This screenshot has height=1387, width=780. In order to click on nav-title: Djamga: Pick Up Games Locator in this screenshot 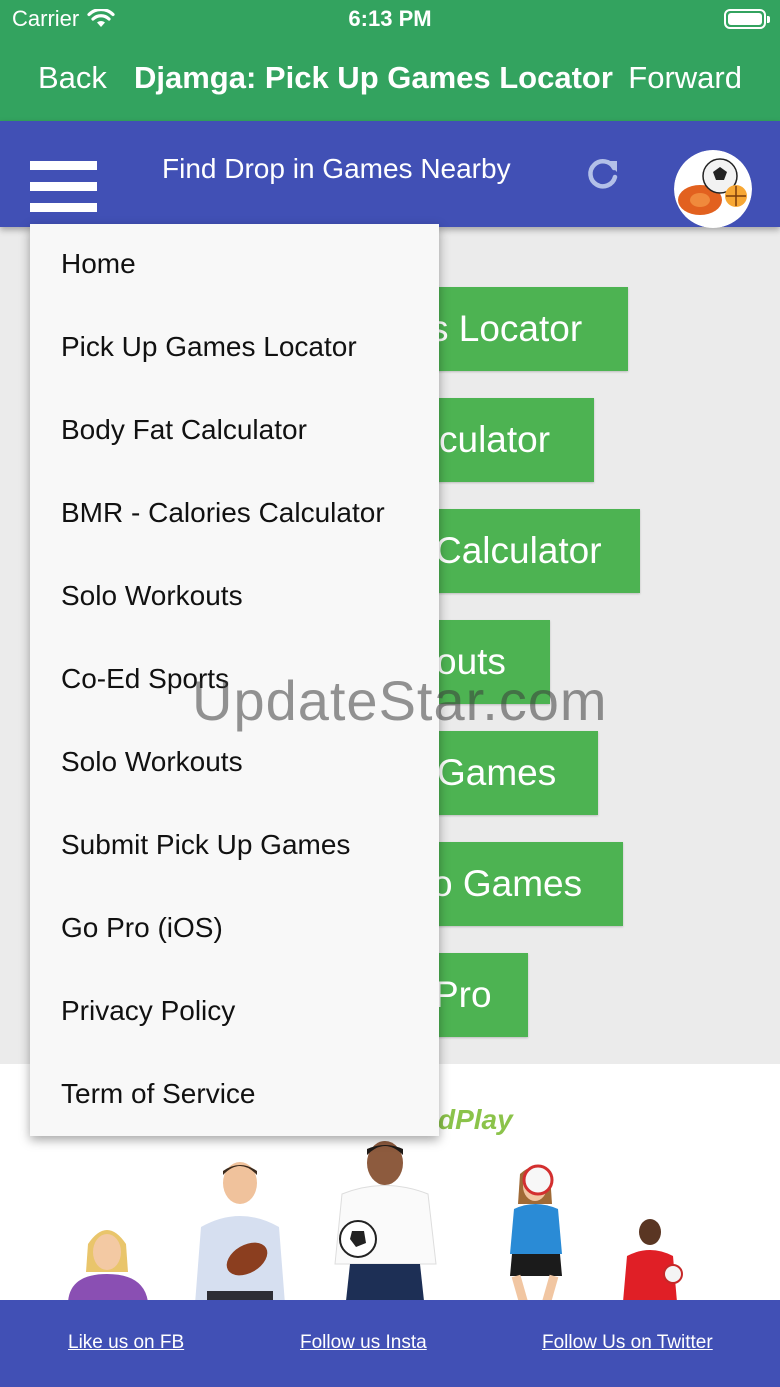, I will do `click(373, 77)`.